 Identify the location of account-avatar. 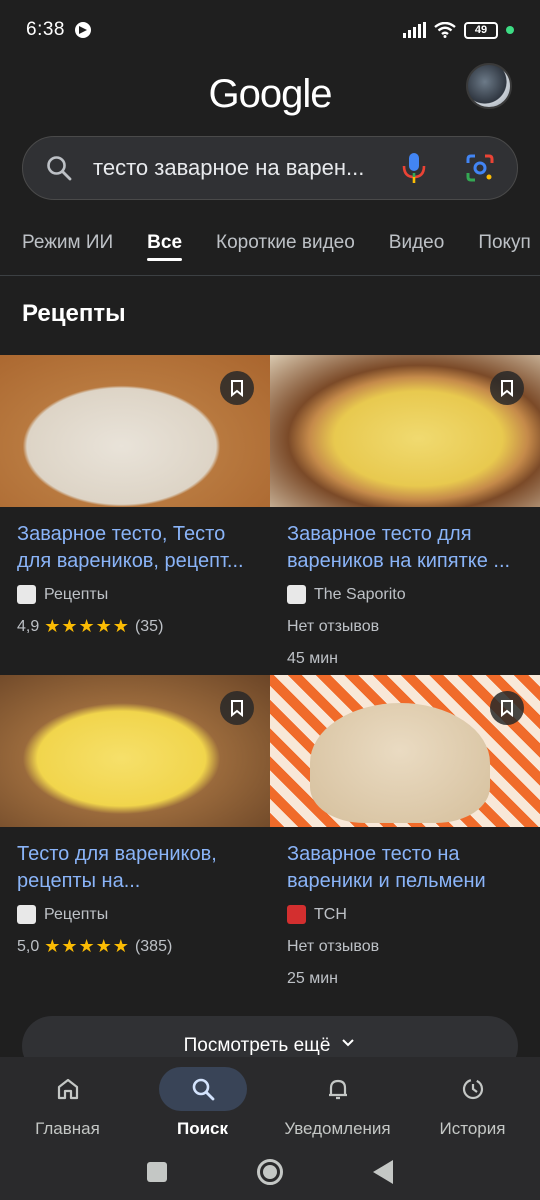
(489, 86).